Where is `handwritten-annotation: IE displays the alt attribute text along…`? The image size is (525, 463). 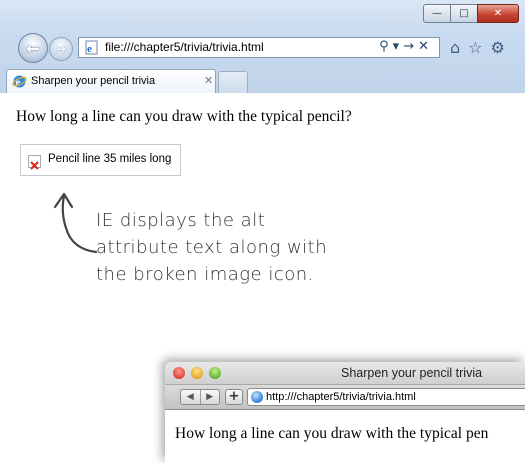 handwritten-annotation: IE displays the alt attribute text along… is located at coordinates (211, 247).